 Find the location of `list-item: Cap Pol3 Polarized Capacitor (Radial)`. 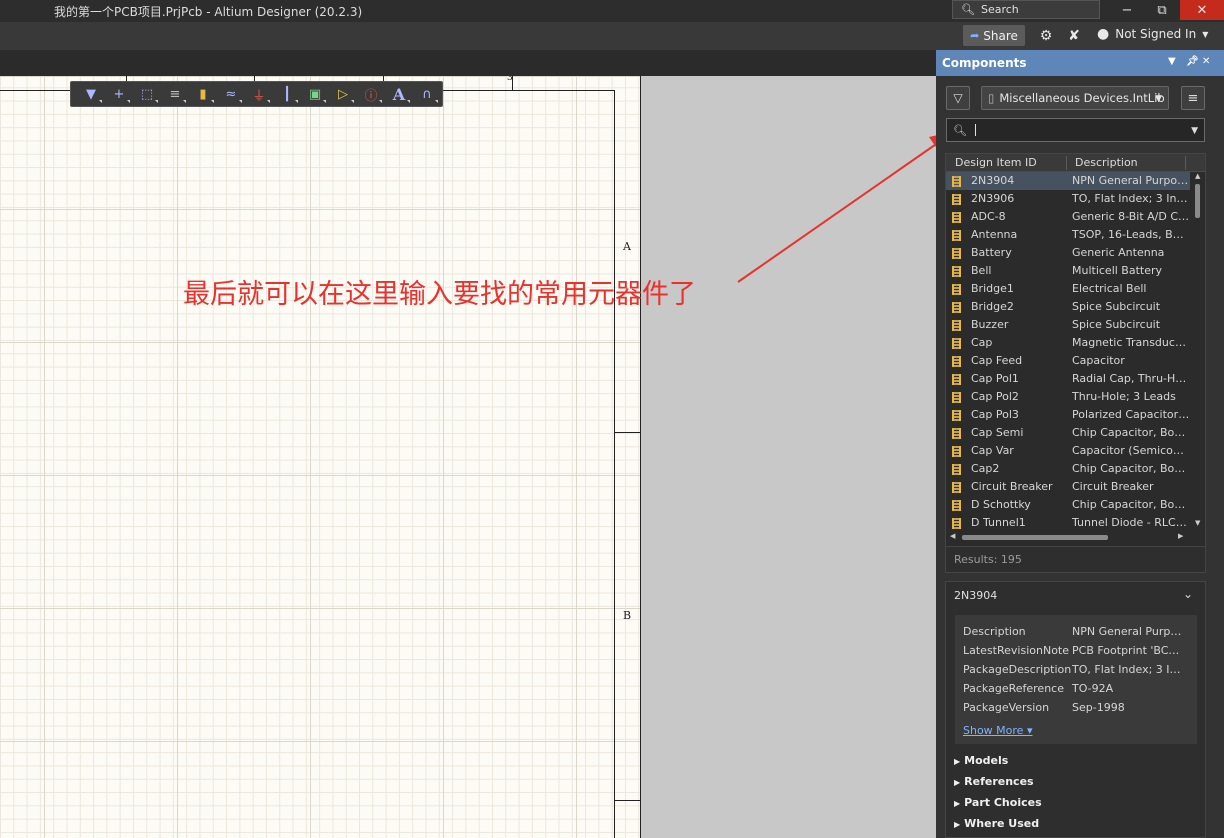

list-item: Cap Pol3 Polarized Capacitor (Radial) is located at coordinates (1068, 415).